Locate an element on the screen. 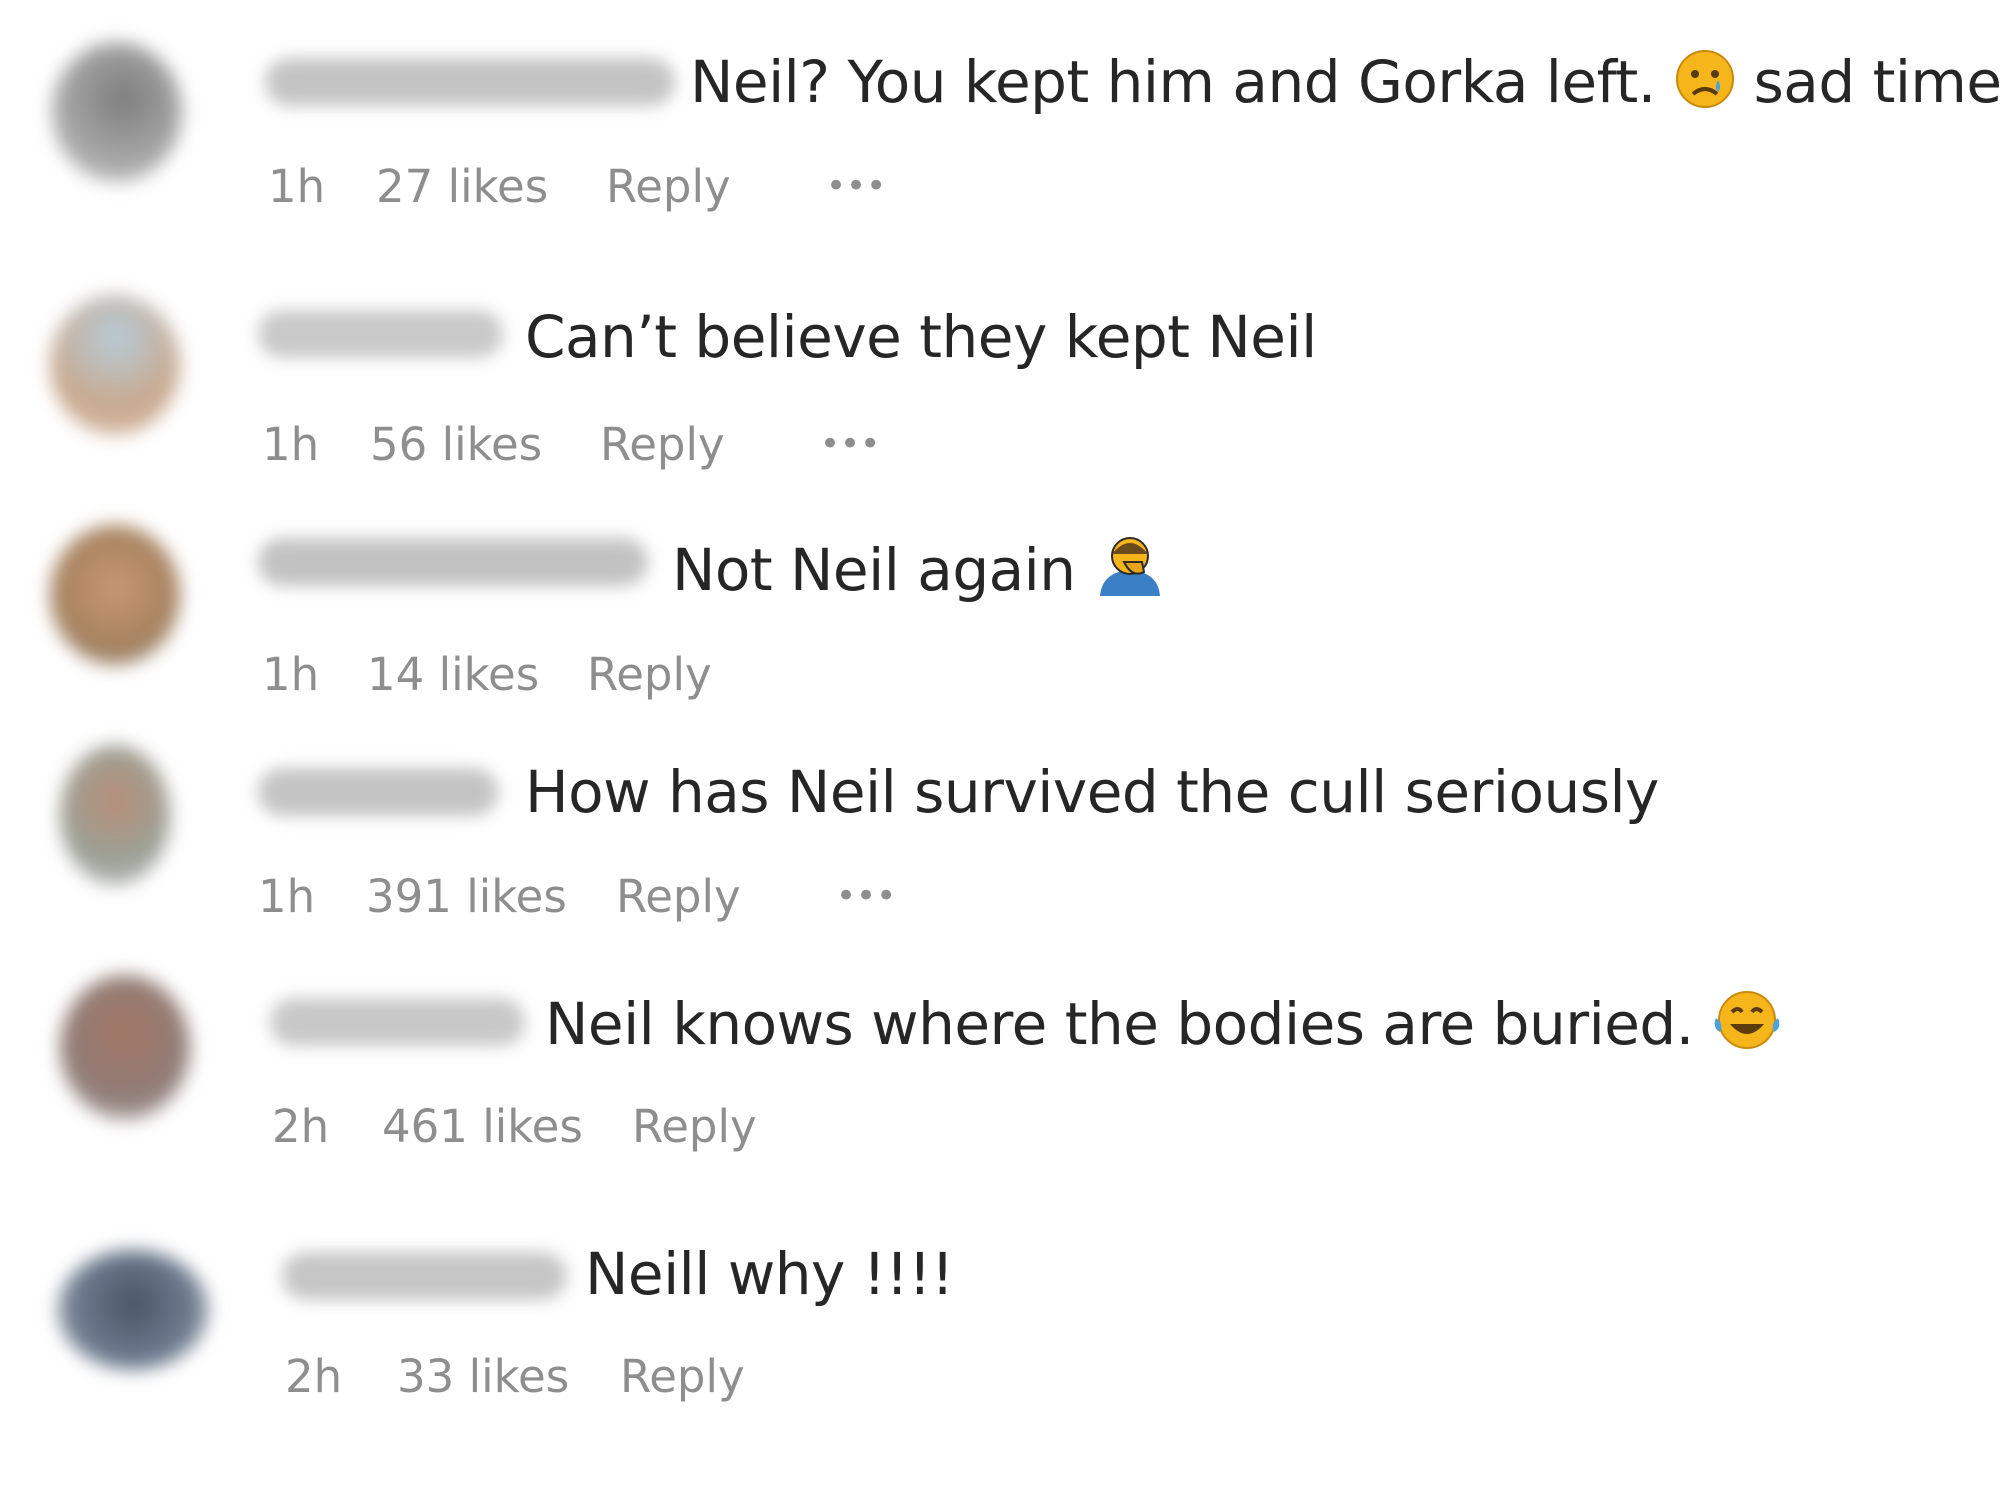  comment-body: How has Neil survived the cull seriously is located at coordinates (1092, 792).